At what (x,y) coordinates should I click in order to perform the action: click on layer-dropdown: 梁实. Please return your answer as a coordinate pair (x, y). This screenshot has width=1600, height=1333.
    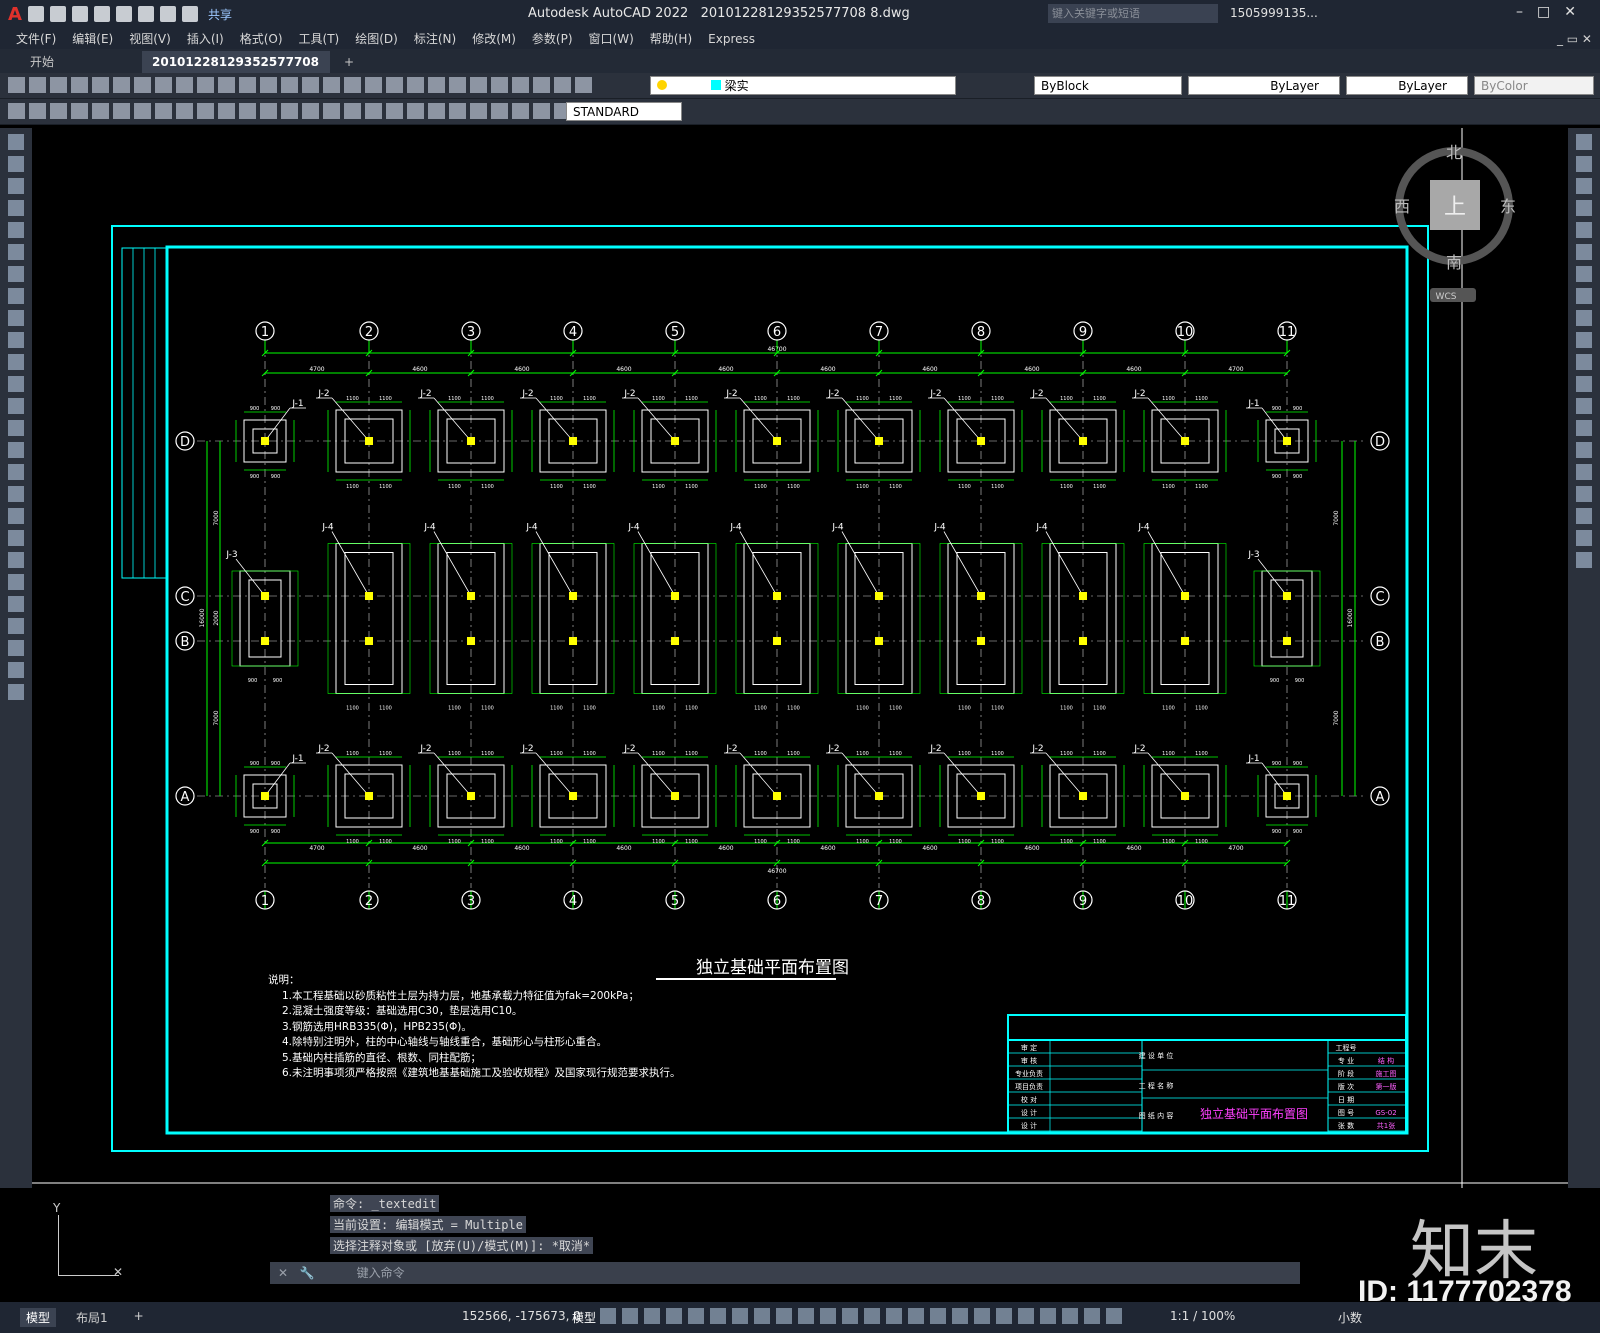
    Looking at the image, I should click on (803, 85).